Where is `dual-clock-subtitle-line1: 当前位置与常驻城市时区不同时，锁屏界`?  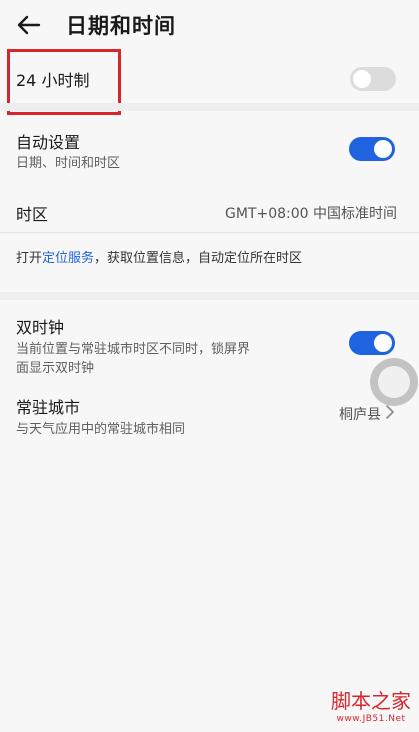
dual-clock-subtitle-line1: 当前位置与常驻城市时区不同时，锁屏界 is located at coordinates (133, 349).